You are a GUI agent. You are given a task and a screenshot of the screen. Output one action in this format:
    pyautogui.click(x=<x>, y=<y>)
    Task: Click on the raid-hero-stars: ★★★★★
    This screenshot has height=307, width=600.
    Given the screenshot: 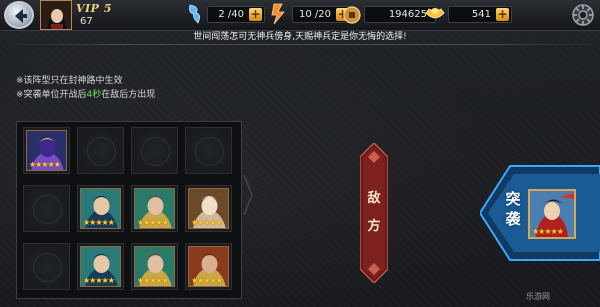 What is the action you would take?
    pyautogui.click(x=548, y=231)
    